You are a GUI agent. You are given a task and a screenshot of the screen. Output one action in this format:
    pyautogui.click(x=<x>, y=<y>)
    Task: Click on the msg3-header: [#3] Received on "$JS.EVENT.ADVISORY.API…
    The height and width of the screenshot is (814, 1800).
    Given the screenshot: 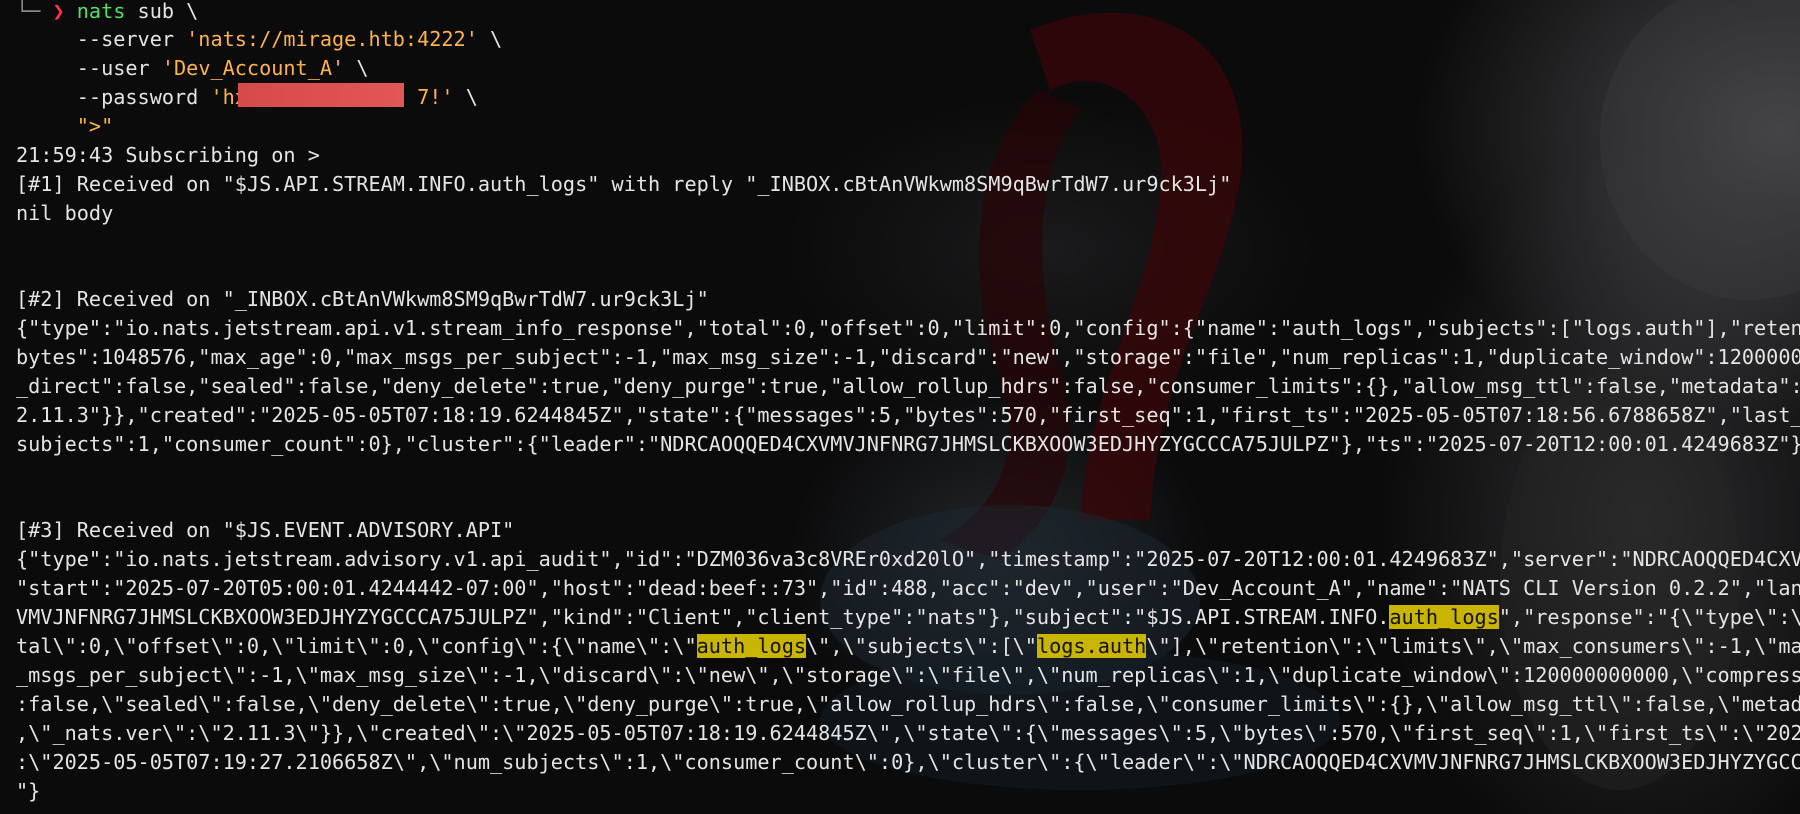 What is the action you would take?
    pyautogui.click(x=265, y=530)
    